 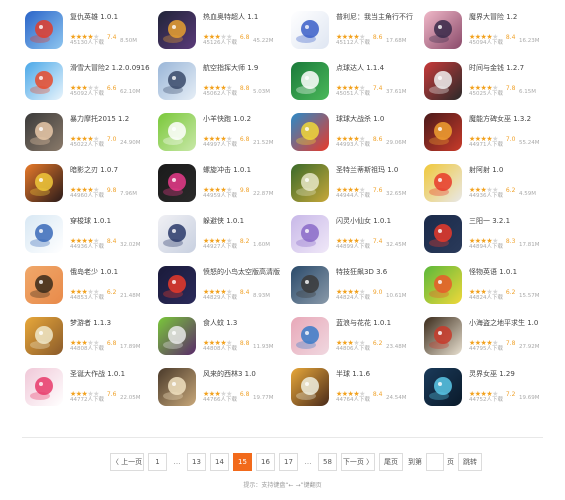 What do you see at coordinates (245, 272) in the screenshot?
I see `app-name-link: 愤怒的小鸟太空版高清版` at bounding box center [245, 272].